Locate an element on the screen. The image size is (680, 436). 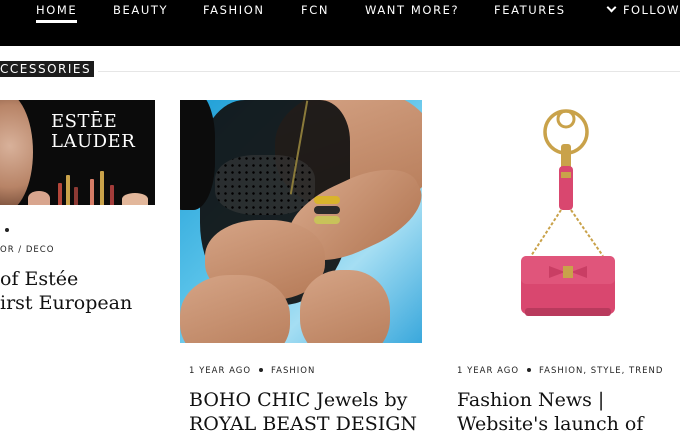
leg is located at coordinates (235, 309).